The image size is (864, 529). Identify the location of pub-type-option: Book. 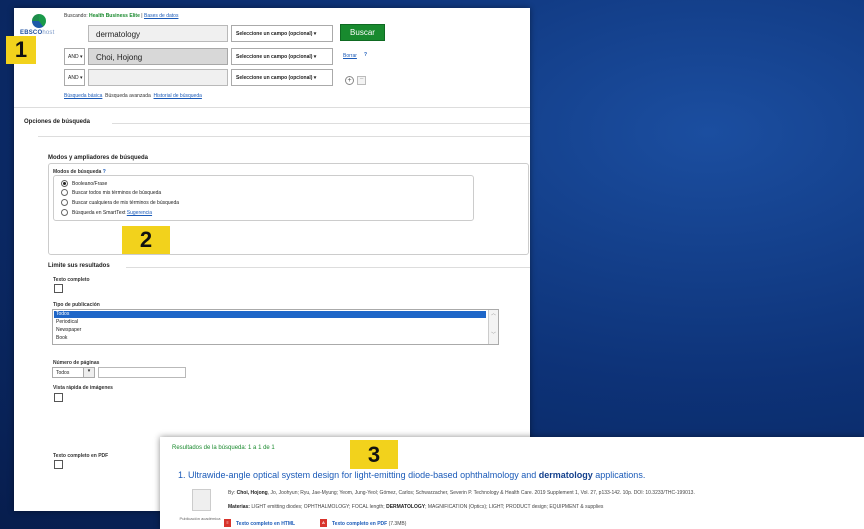
(270, 338).